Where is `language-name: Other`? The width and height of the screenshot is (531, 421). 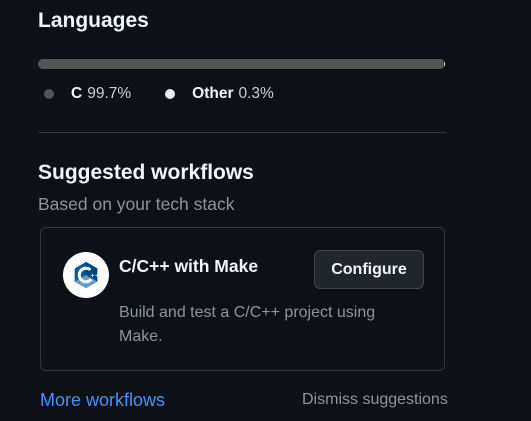
language-name: Other is located at coordinates (213, 93).